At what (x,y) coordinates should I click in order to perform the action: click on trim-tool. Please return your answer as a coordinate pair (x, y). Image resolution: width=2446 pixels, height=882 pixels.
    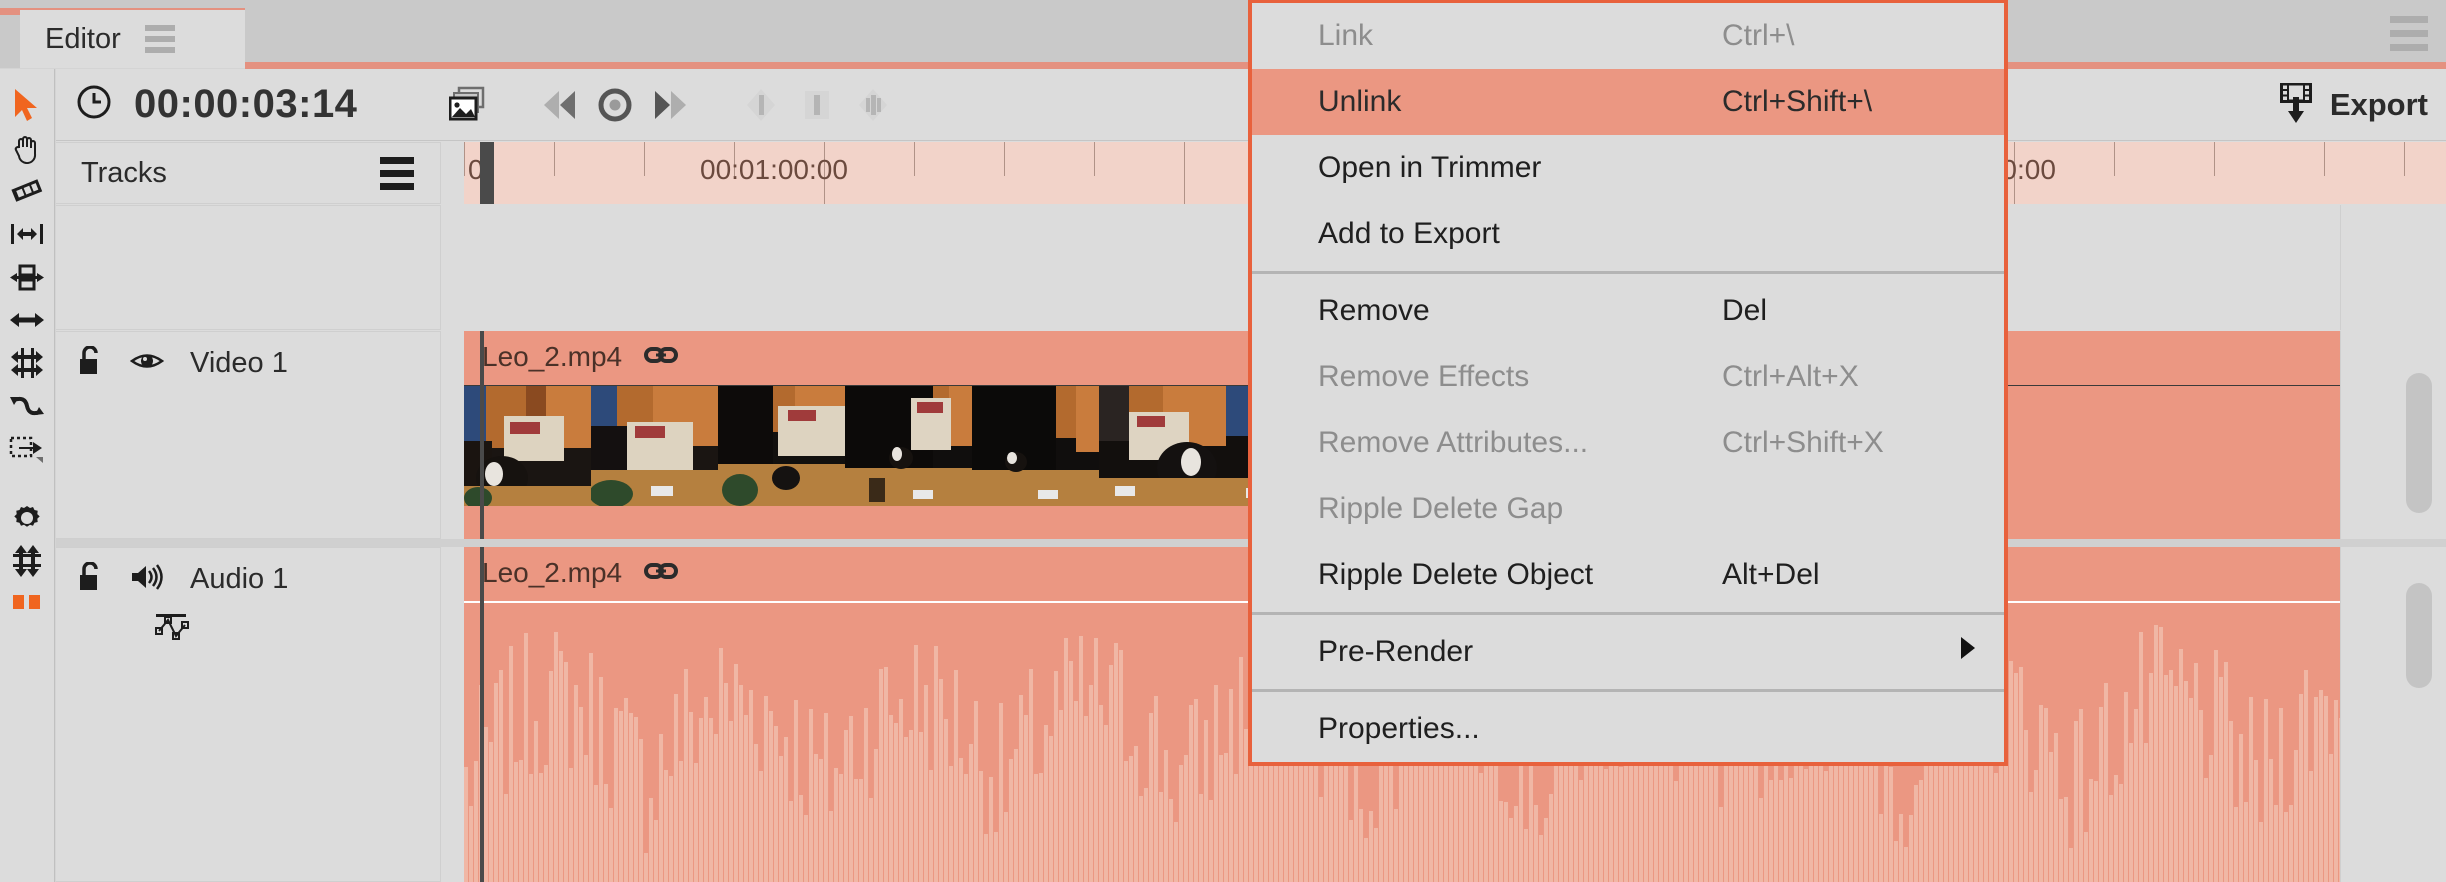
    Looking at the image, I should click on (27, 233).